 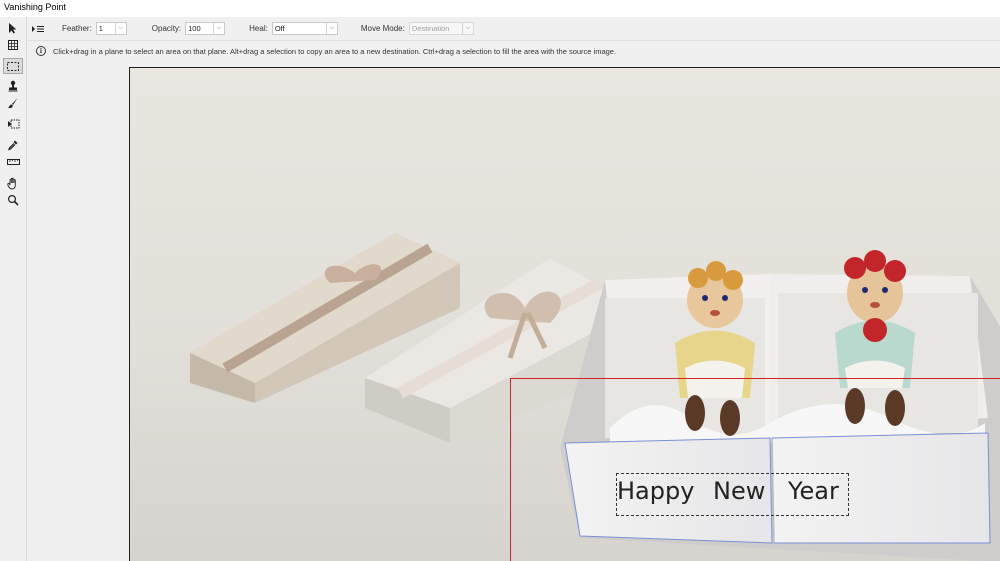 I want to click on ruler-icon, so click(x=13, y=162).